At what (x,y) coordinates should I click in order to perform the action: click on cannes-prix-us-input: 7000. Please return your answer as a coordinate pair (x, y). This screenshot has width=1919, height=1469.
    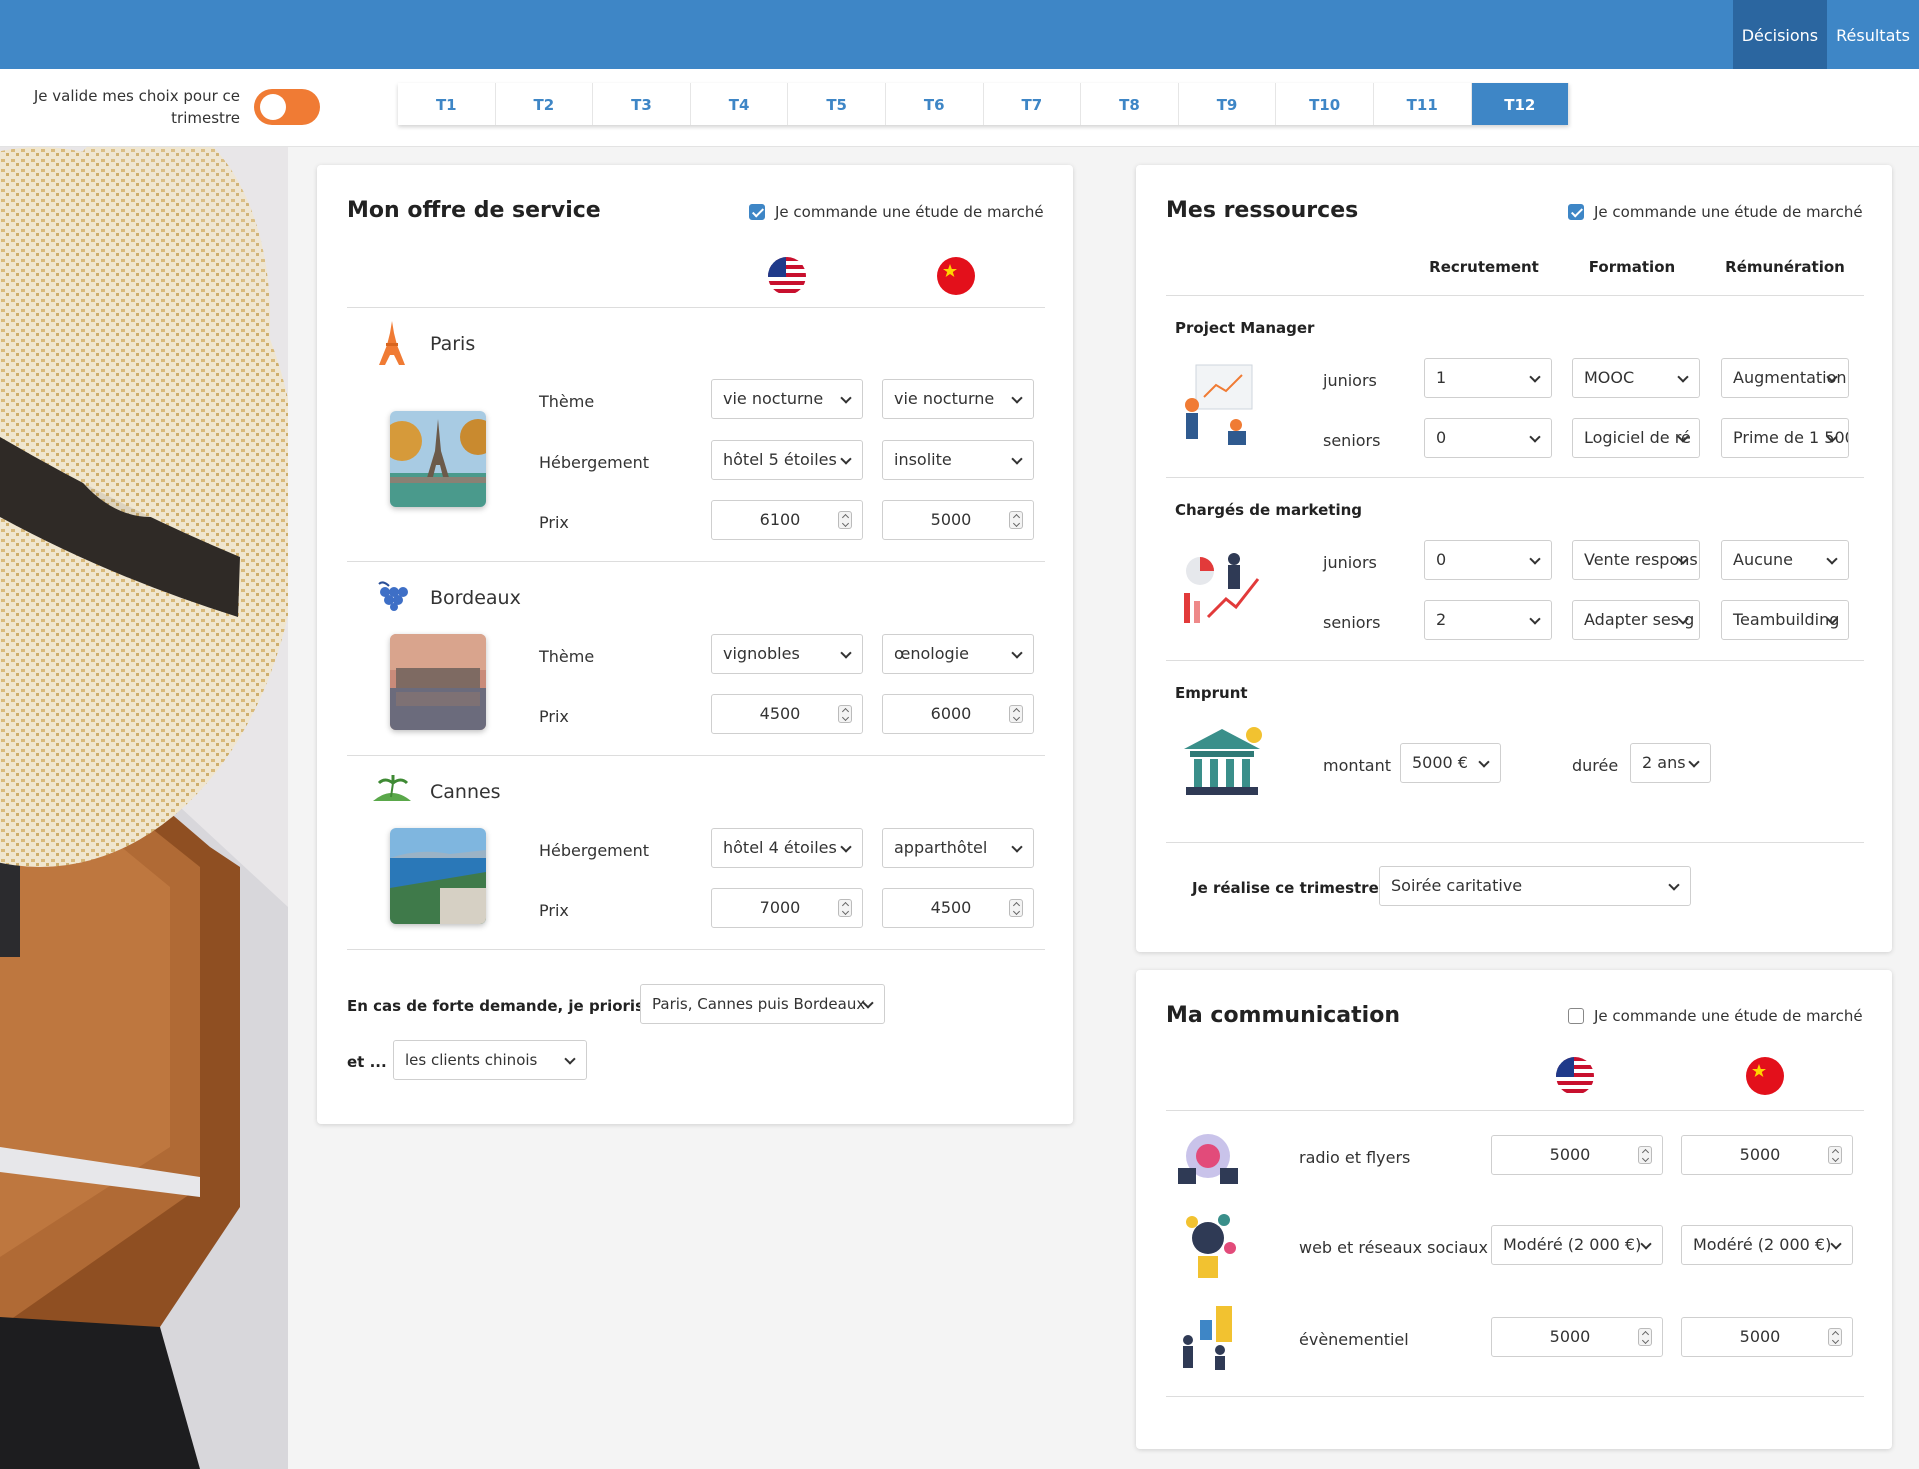
    Looking at the image, I should click on (787, 908).